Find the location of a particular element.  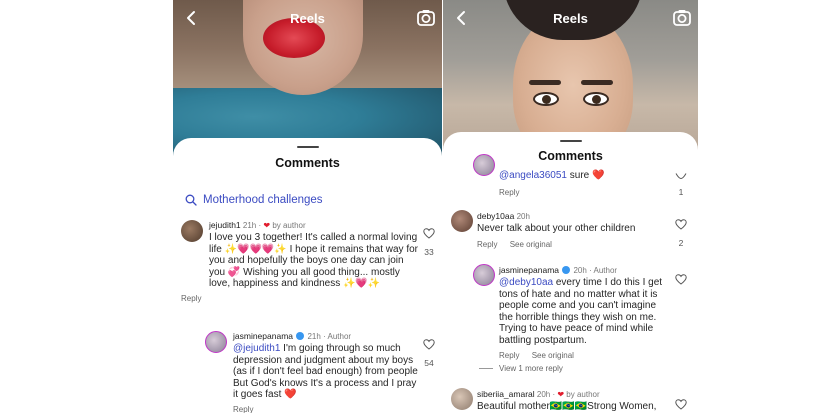

like-count: 1 is located at coordinates (681, 192).